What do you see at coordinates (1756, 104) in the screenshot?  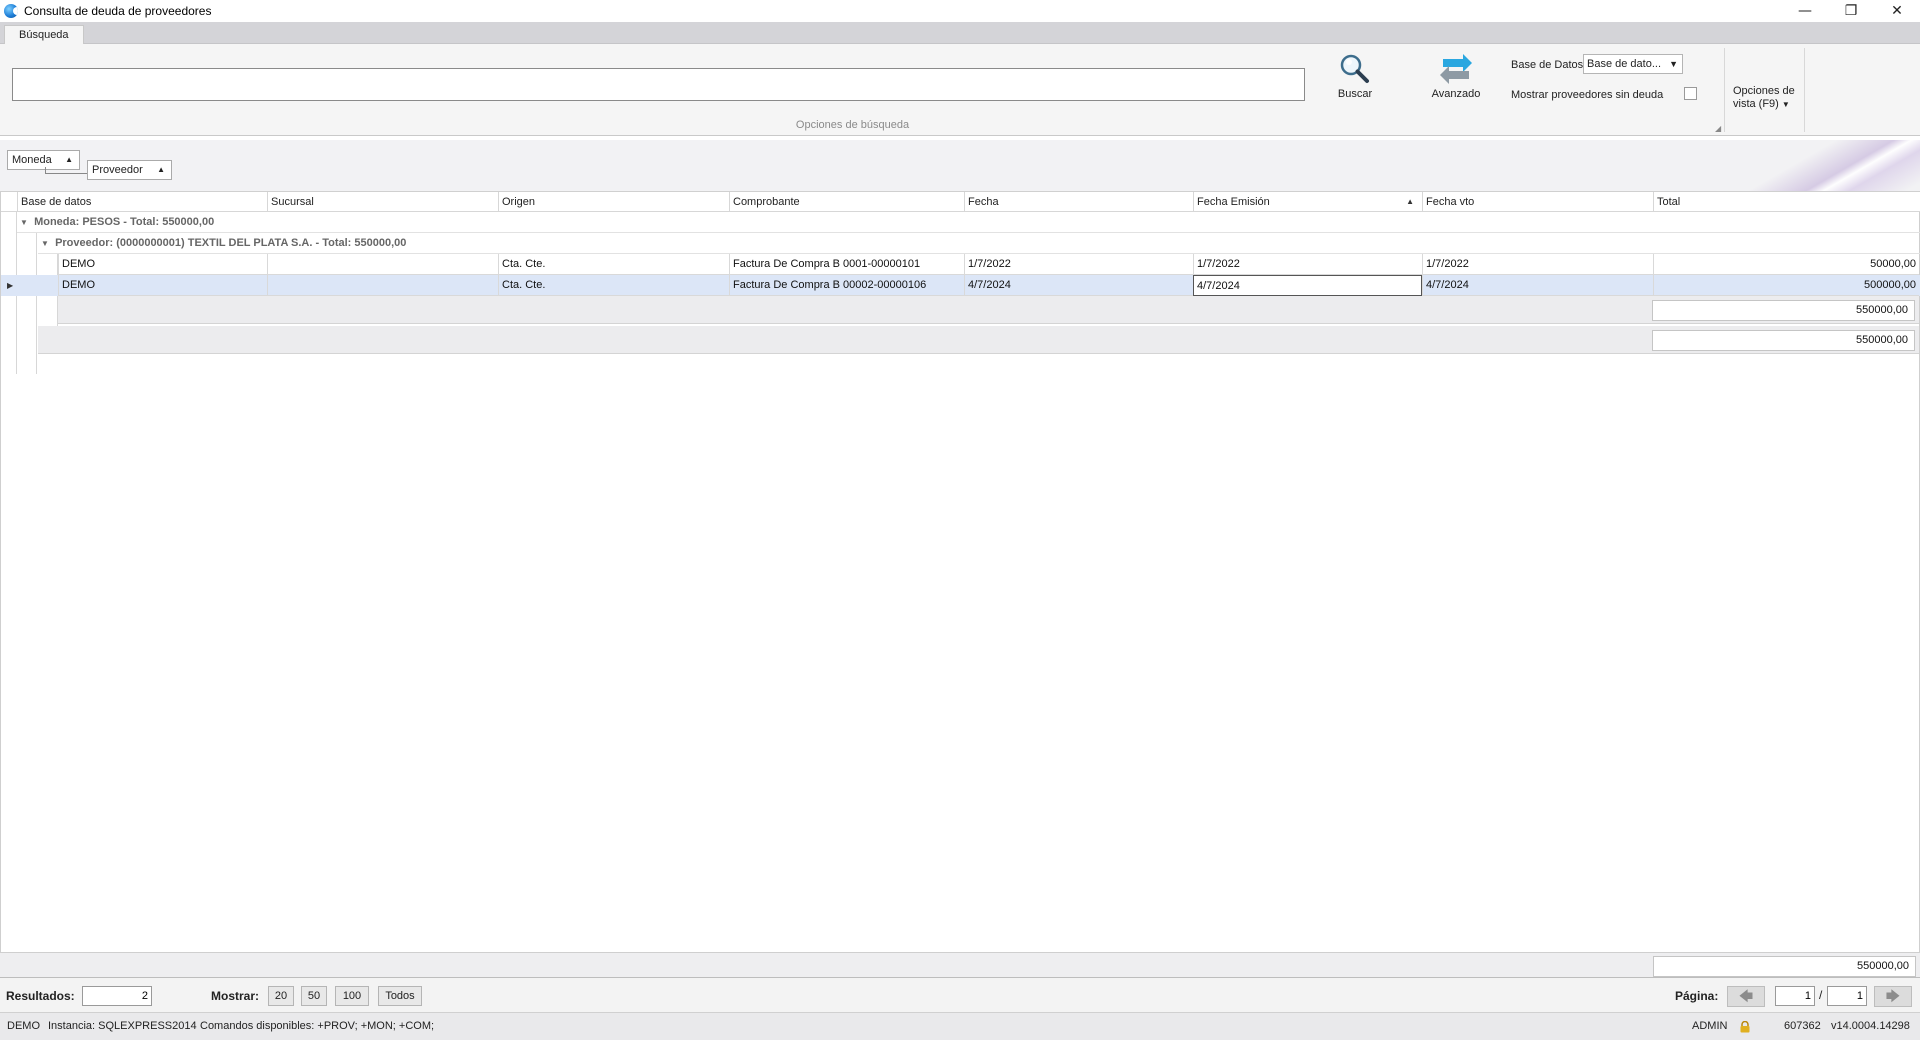 I see `view-options-line2: vista (F9)` at bounding box center [1756, 104].